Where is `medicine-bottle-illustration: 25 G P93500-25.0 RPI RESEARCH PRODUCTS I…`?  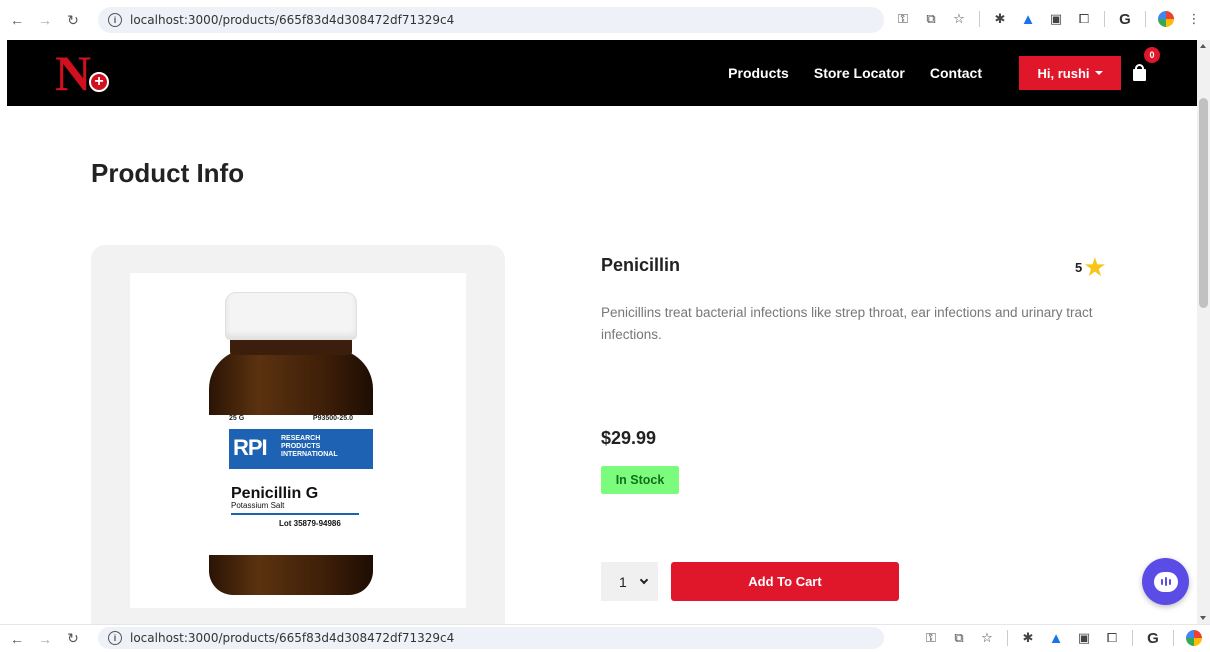 medicine-bottle-illustration: 25 G P93500-25.0 RPI RESEARCH PRODUCTS I… is located at coordinates (291, 445).